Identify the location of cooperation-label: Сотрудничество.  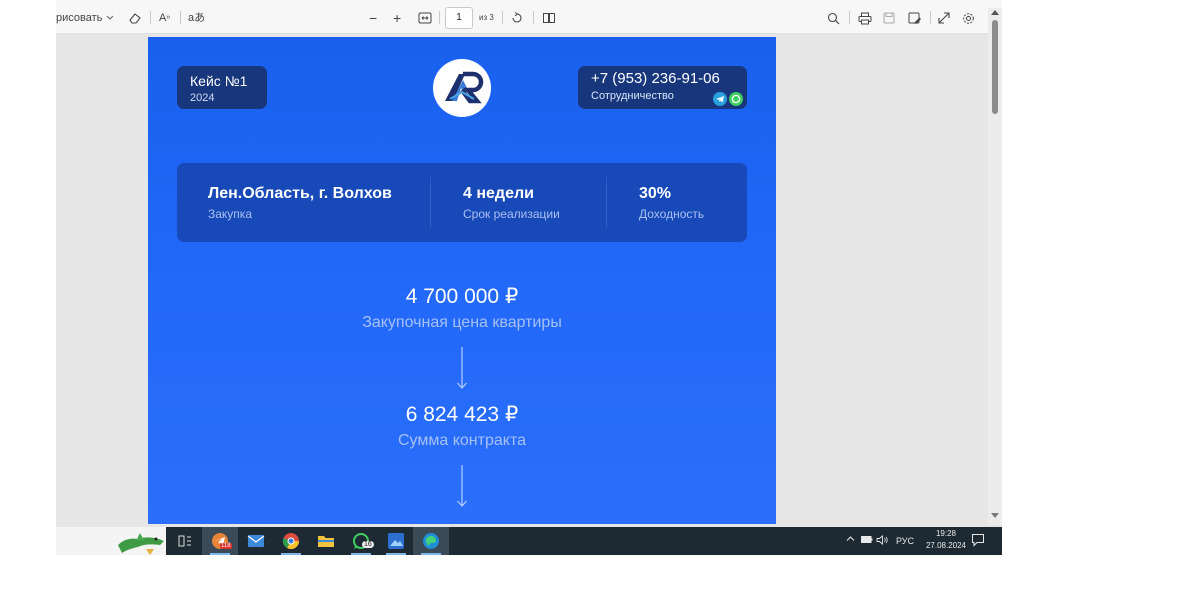
(632, 96).